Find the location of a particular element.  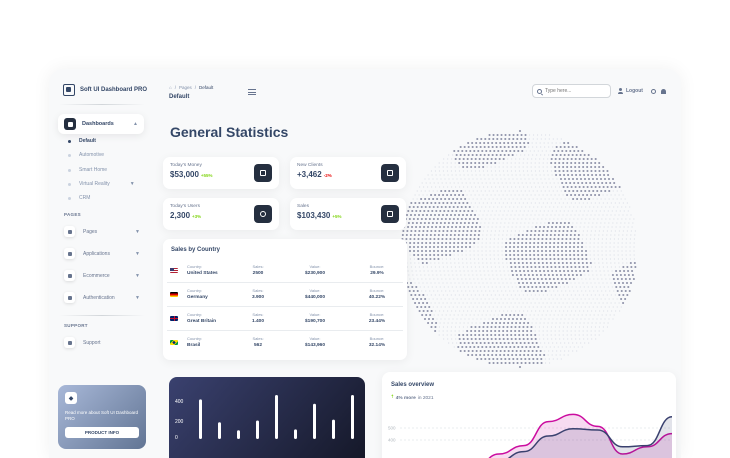

breadcrumb: ⌂ / Pages / Default is located at coordinates (191, 87).